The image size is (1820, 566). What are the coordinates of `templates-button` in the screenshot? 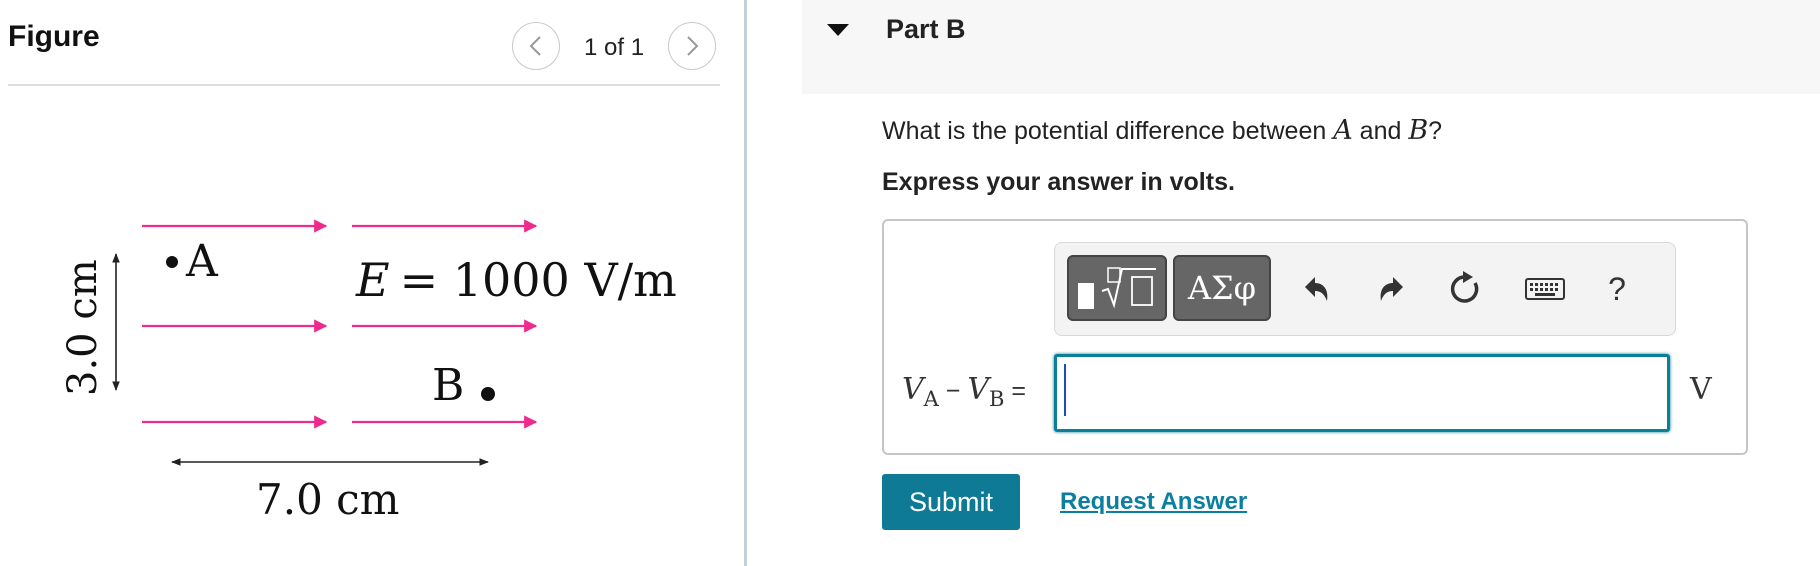 It's located at (1117, 288).